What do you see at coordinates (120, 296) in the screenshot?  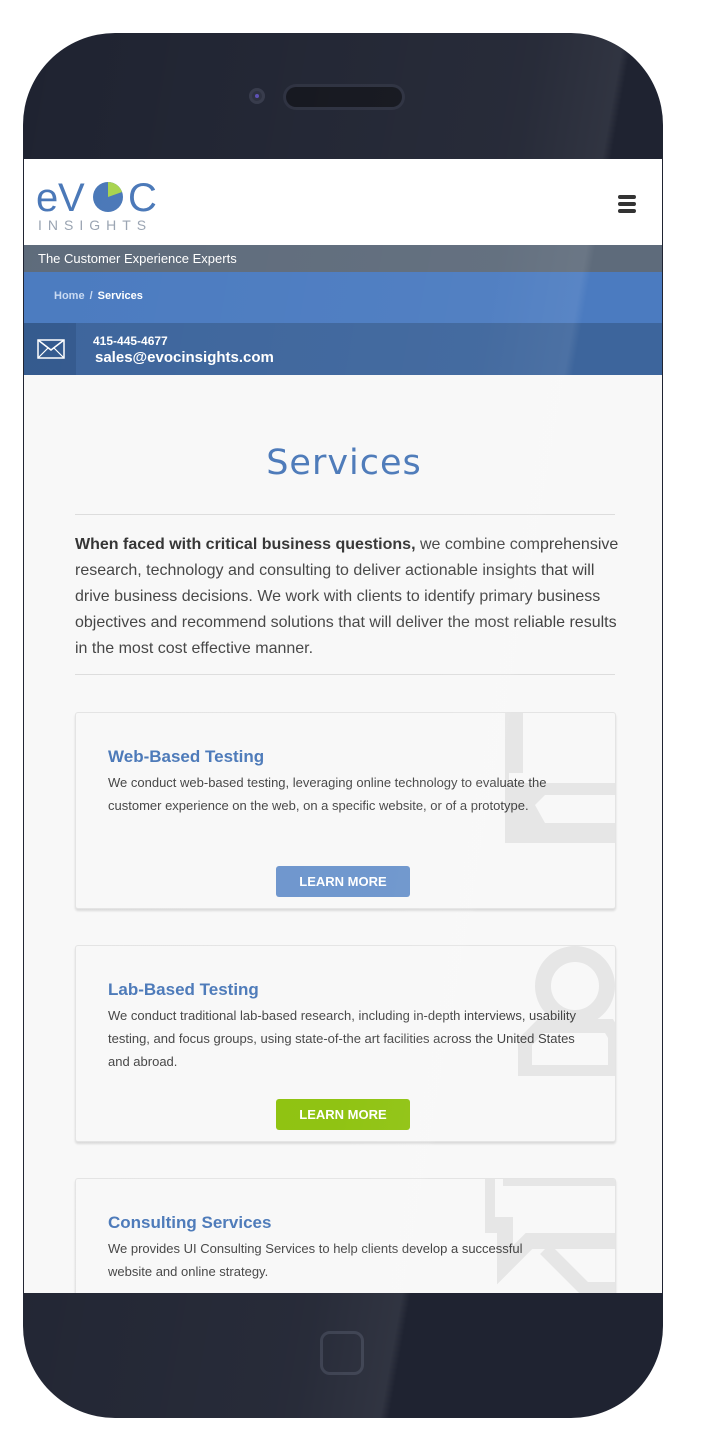 I see `breadcrumb-current: Services` at bounding box center [120, 296].